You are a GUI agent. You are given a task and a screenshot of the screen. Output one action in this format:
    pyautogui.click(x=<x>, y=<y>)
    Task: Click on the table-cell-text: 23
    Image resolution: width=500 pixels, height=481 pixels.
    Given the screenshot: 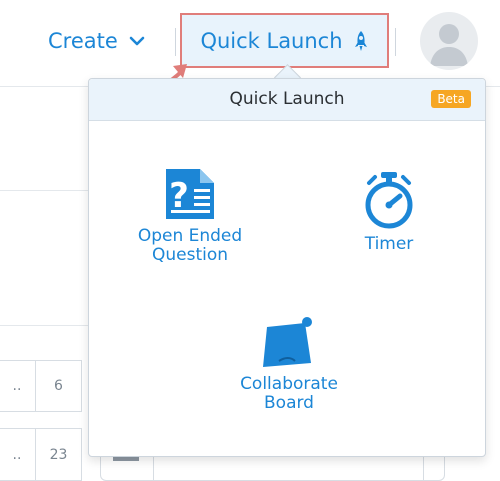 What is the action you would take?
    pyautogui.click(x=58, y=454)
    